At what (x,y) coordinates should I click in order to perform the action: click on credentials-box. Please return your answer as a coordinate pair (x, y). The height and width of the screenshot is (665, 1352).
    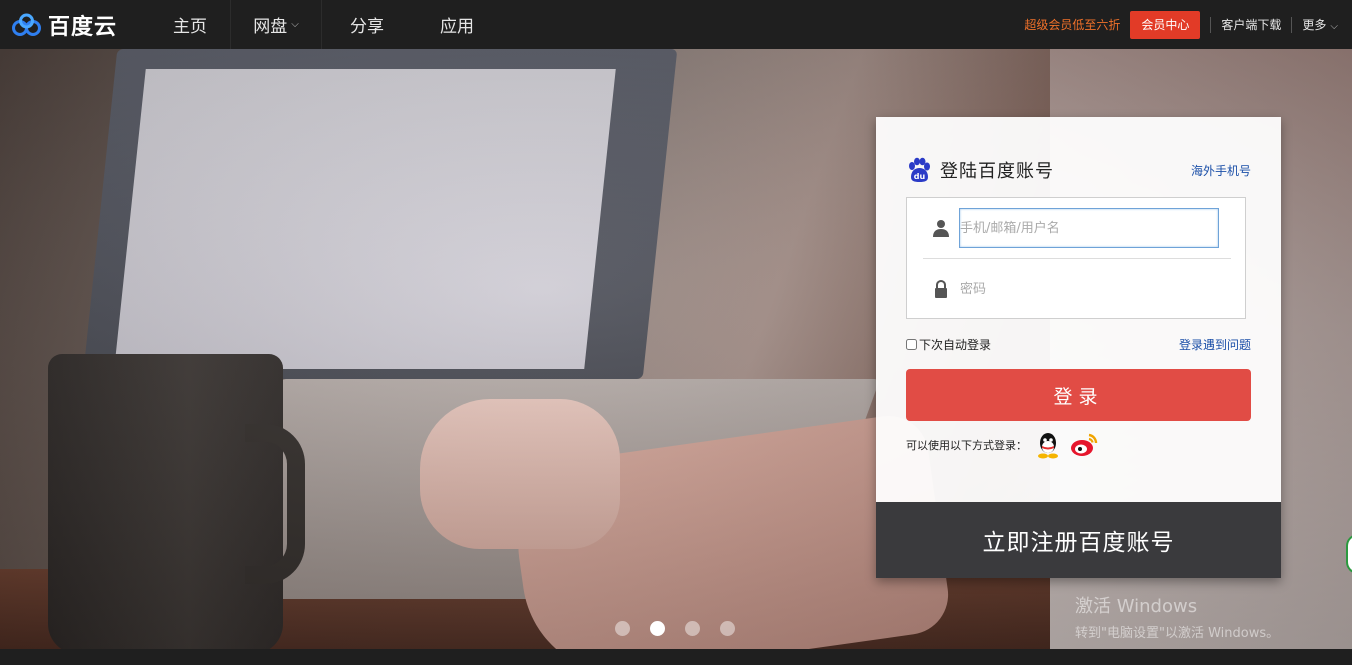
    Looking at the image, I should click on (1076, 258).